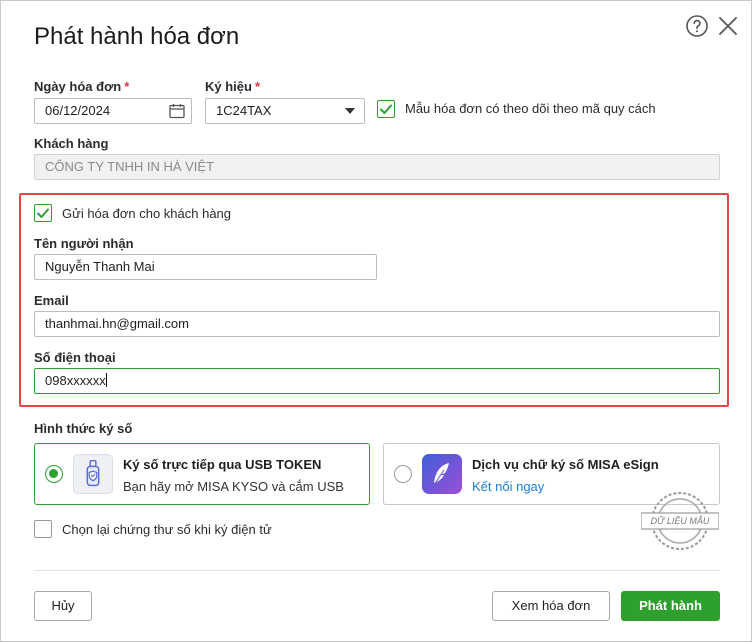 The height and width of the screenshot is (642, 752). What do you see at coordinates (233, 86) in the screenshot?
I see `symbol-label: Ký hiệu *` at bounding box center [233, 86].